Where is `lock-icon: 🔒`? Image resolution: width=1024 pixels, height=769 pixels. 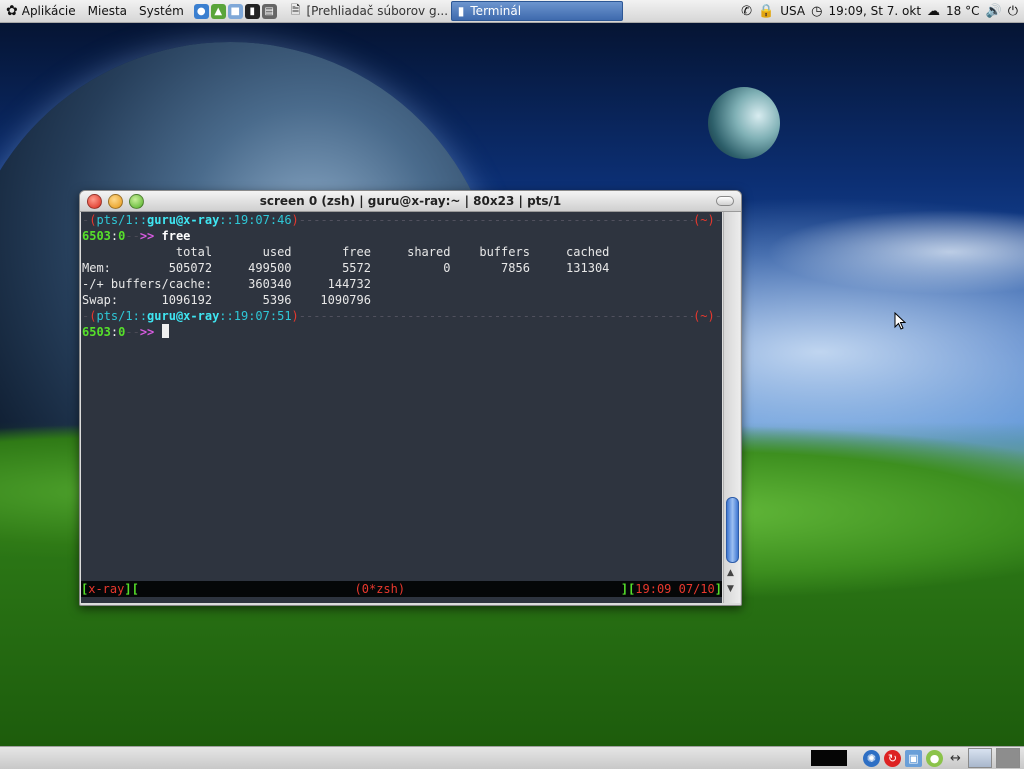 lock-icon: 🔒 is located at coordinates (766, 11).